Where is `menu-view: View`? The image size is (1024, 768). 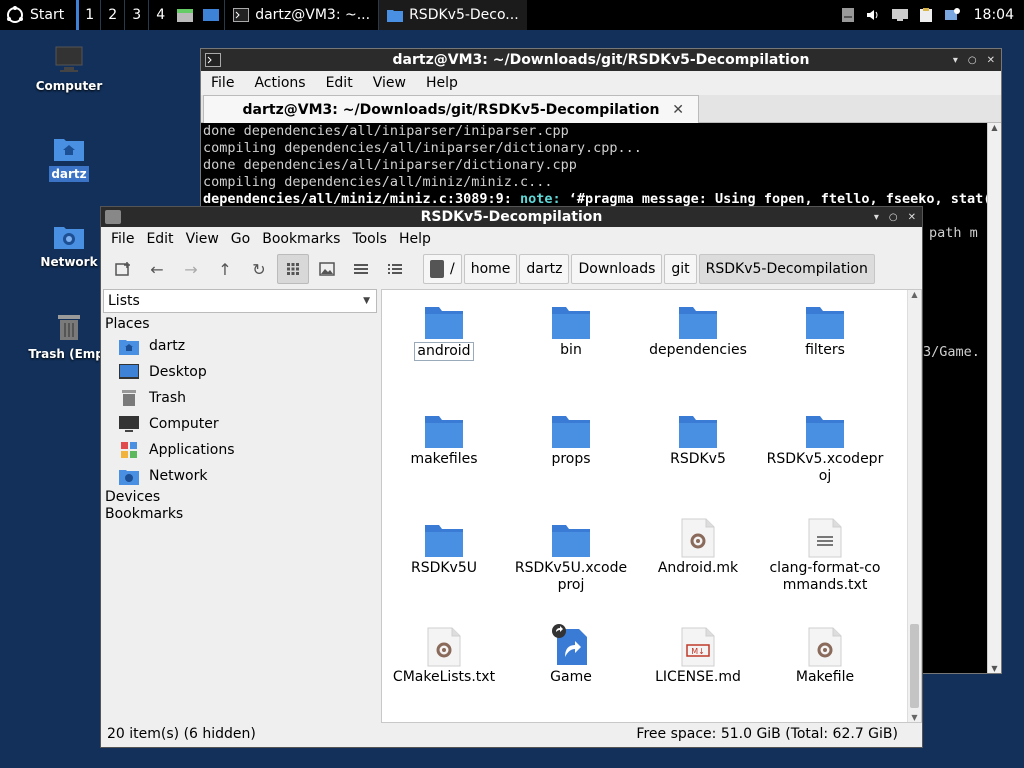
menu-view: View is located at coordinates (202, 239).